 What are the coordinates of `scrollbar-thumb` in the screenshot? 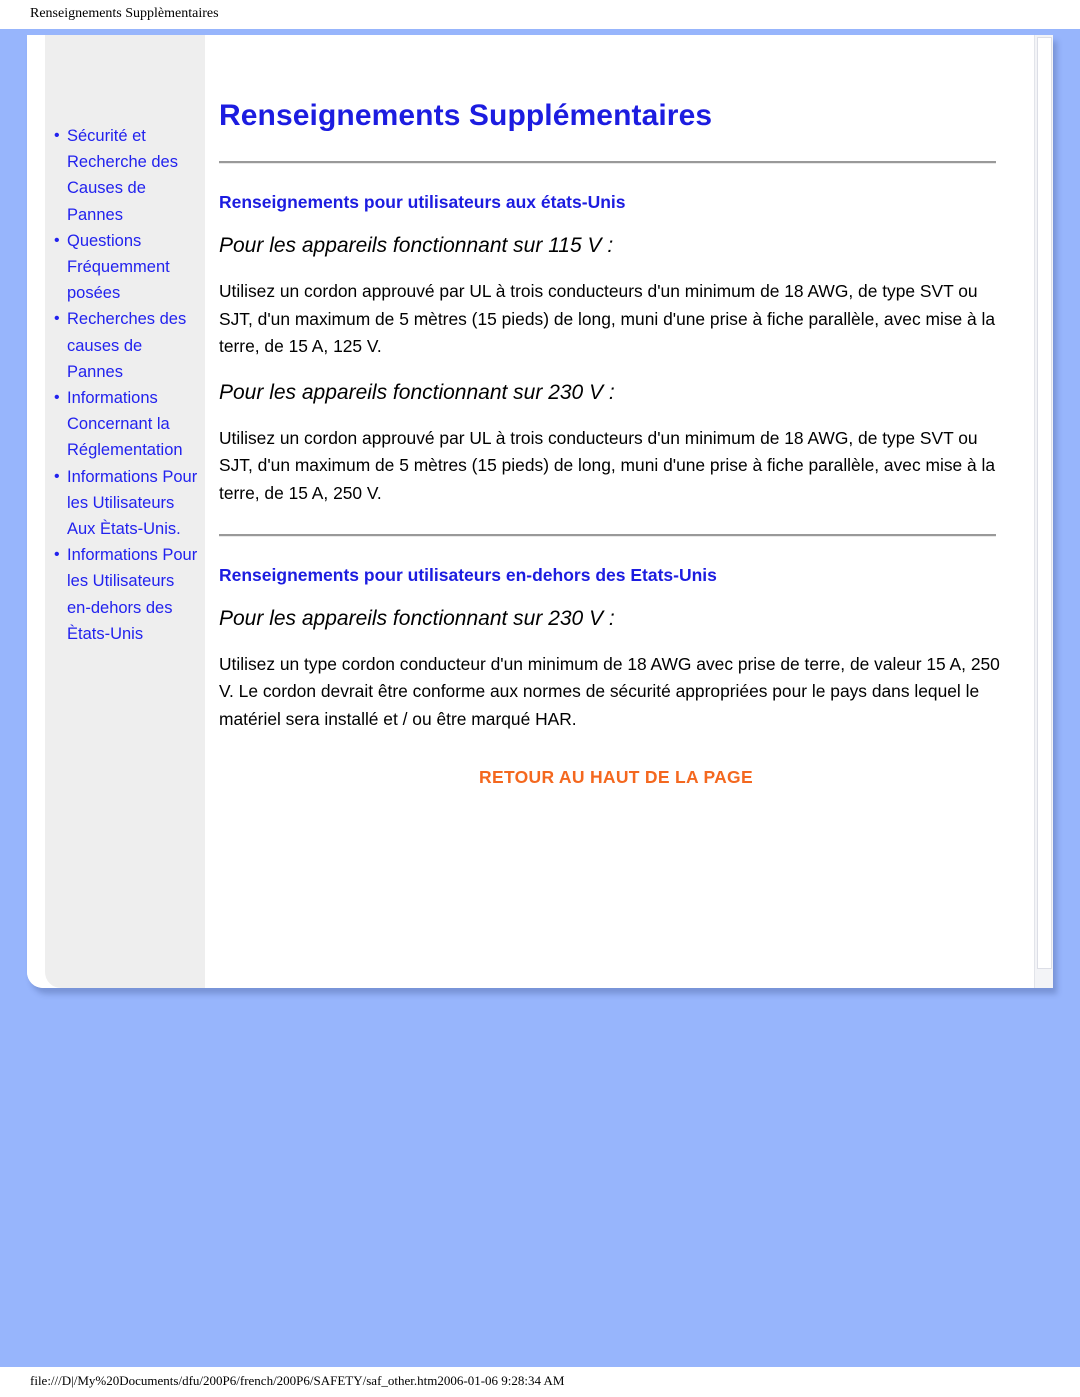 It's located at (1044, 503).